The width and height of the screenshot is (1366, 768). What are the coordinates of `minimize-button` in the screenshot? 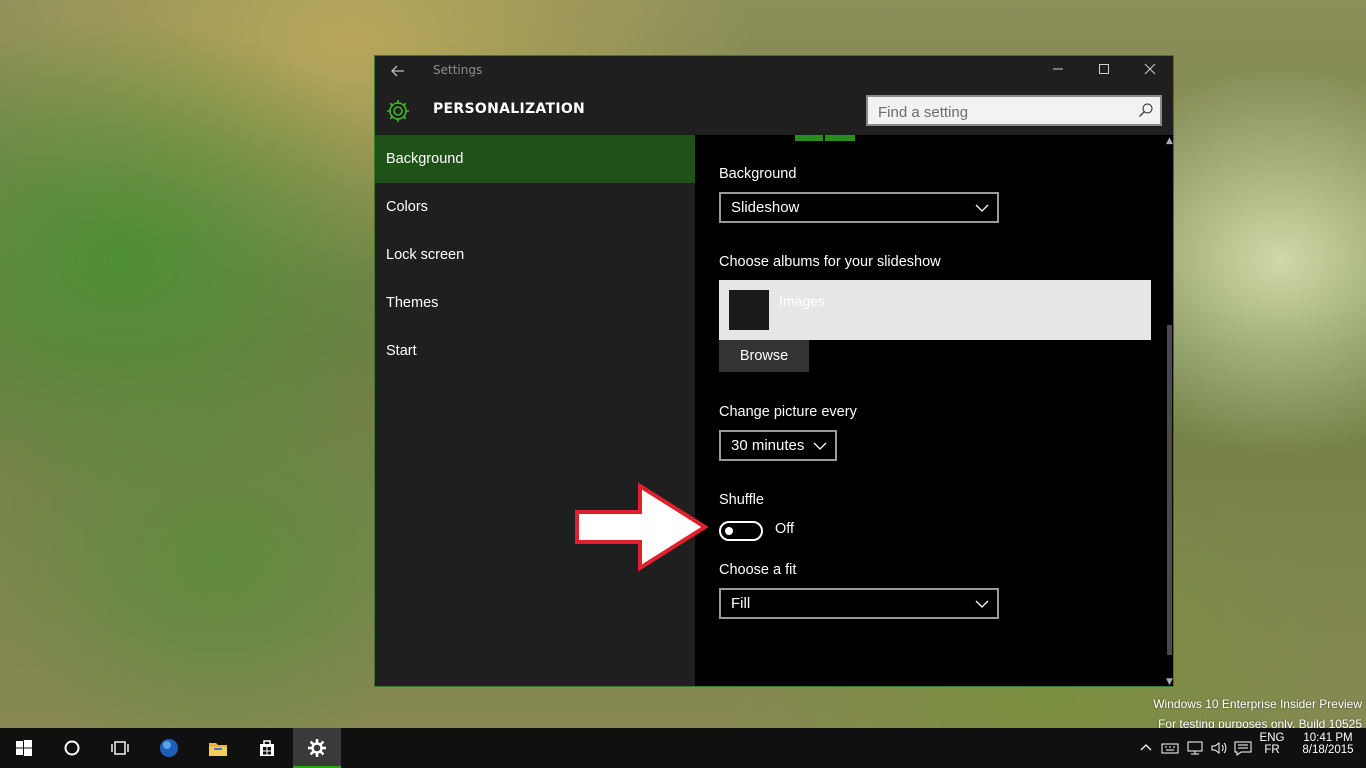 It's located at (1058, 71).